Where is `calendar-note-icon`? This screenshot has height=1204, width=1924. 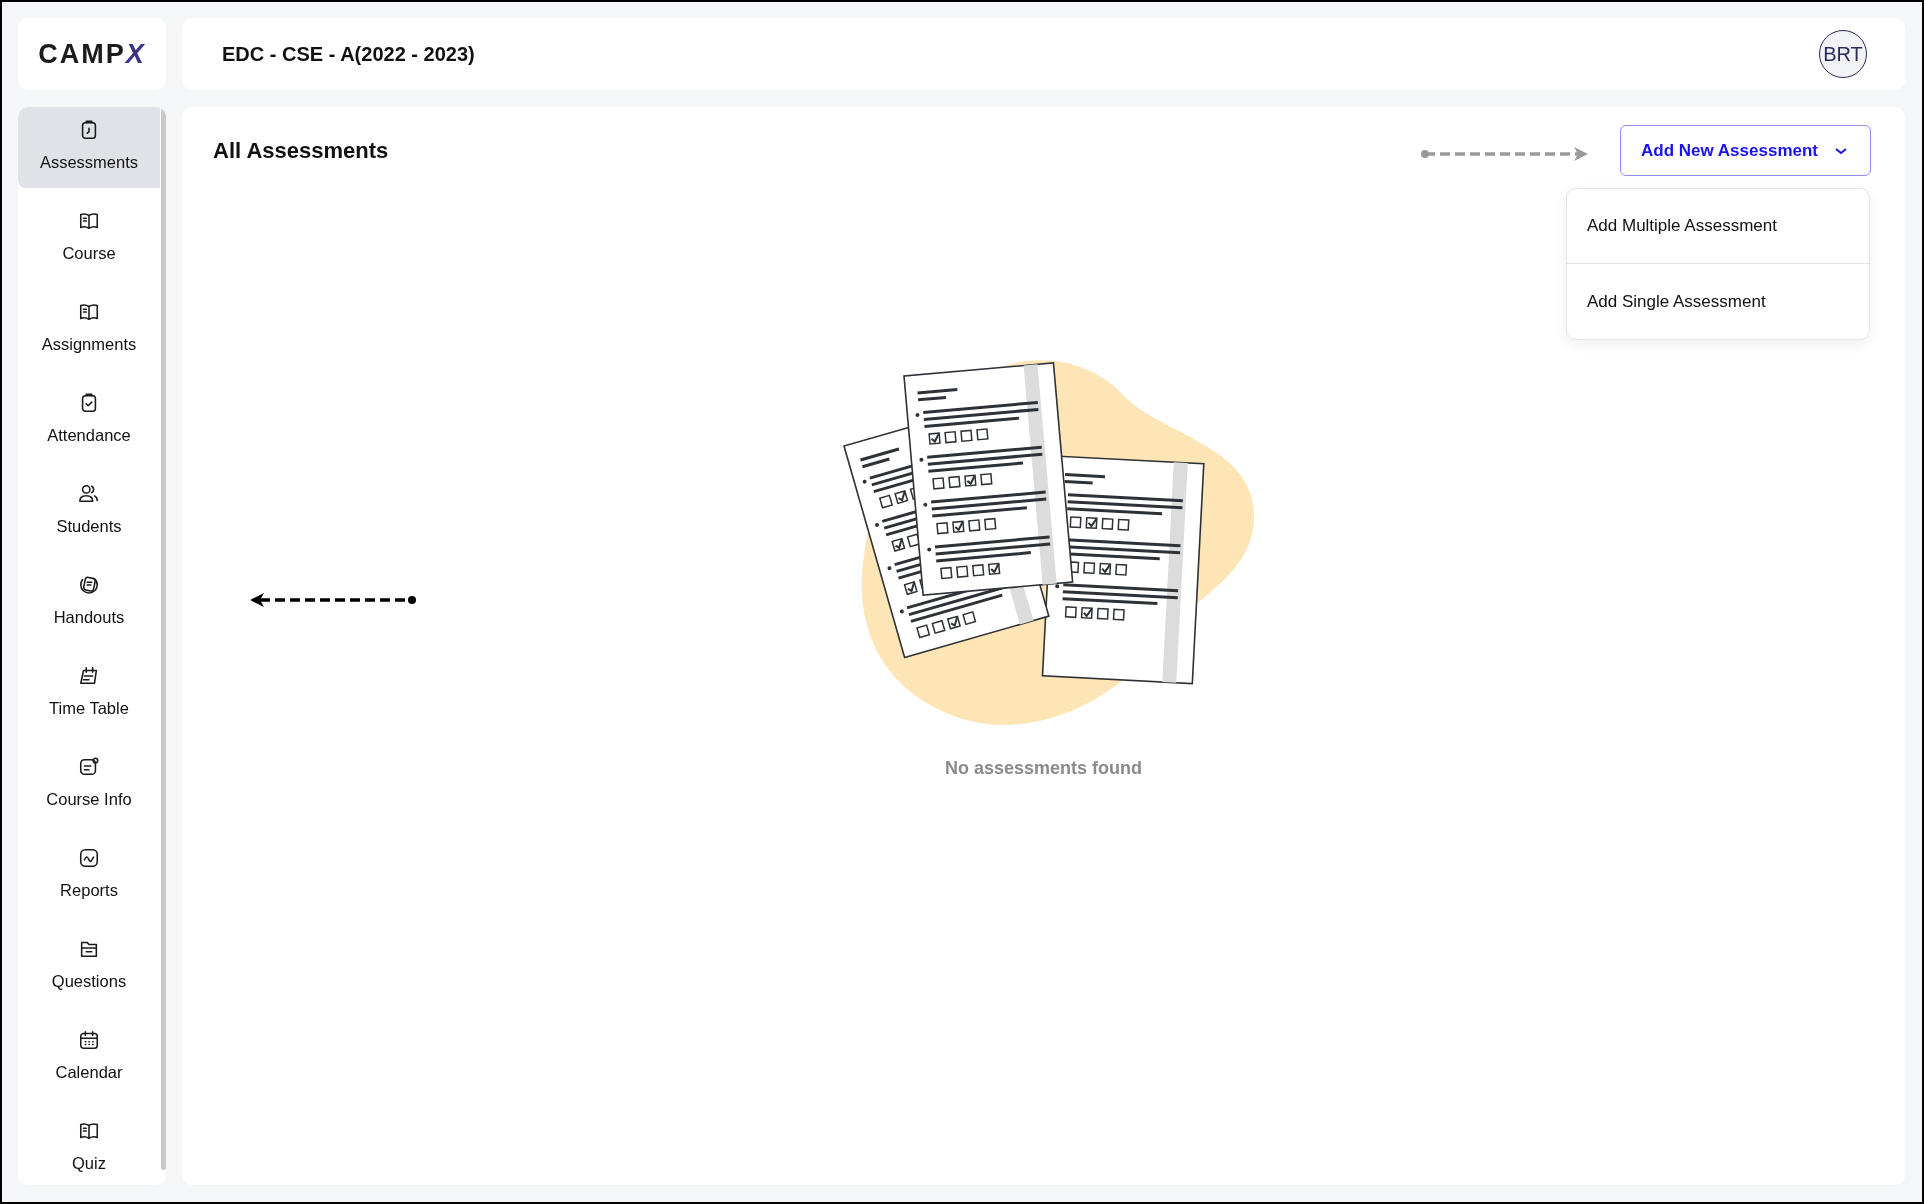
calendar-note-icon is located at coordinates (89, 676).